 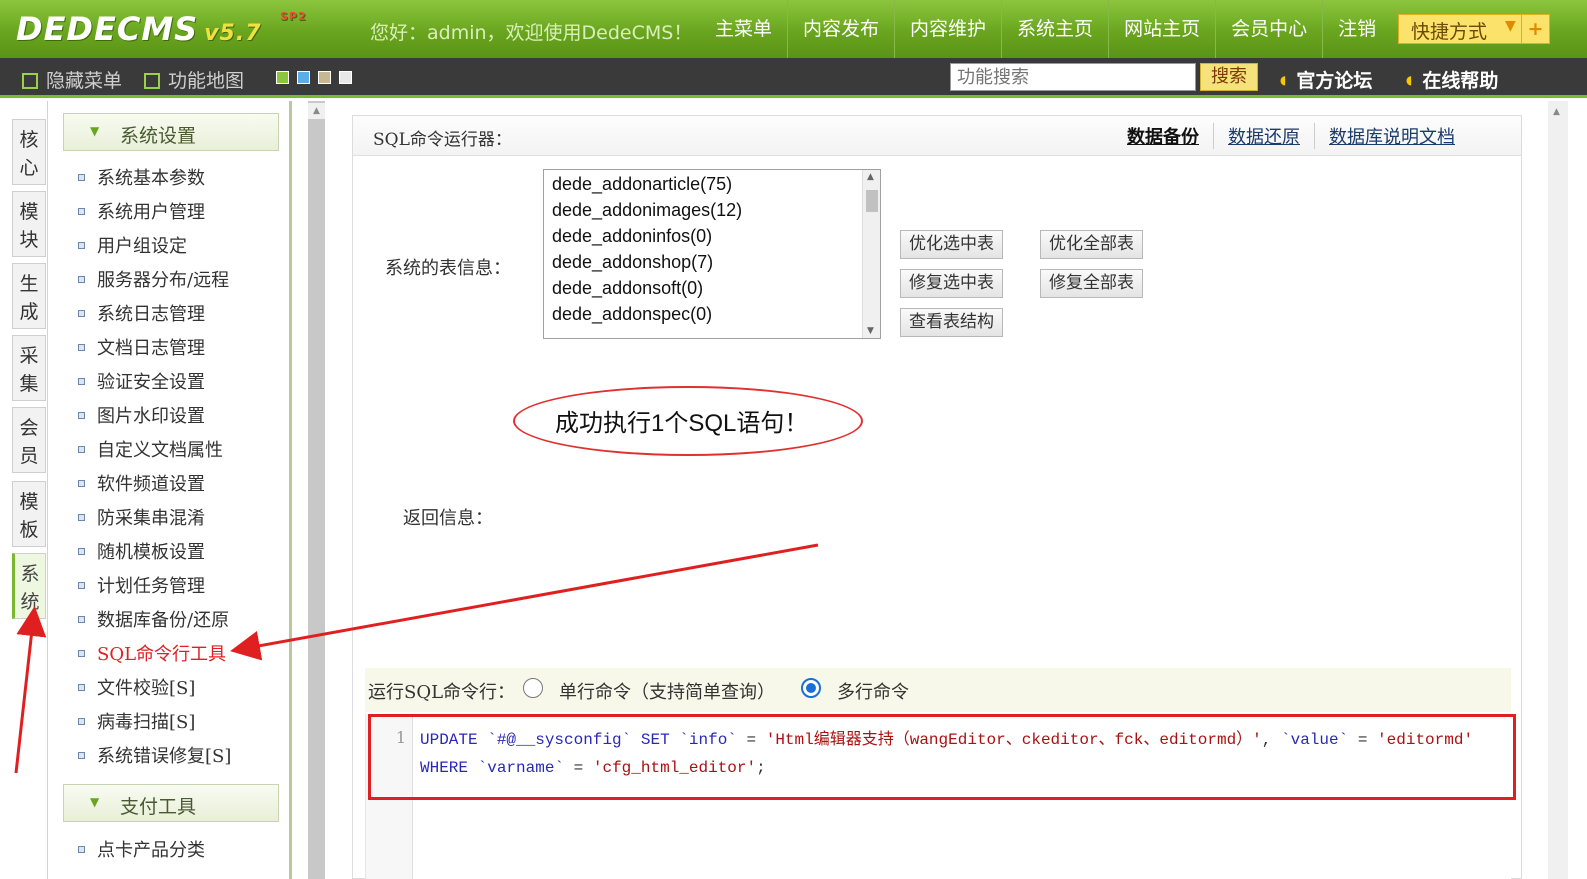 I want to click on tab-system: 系统, so click(x=29, y=586).